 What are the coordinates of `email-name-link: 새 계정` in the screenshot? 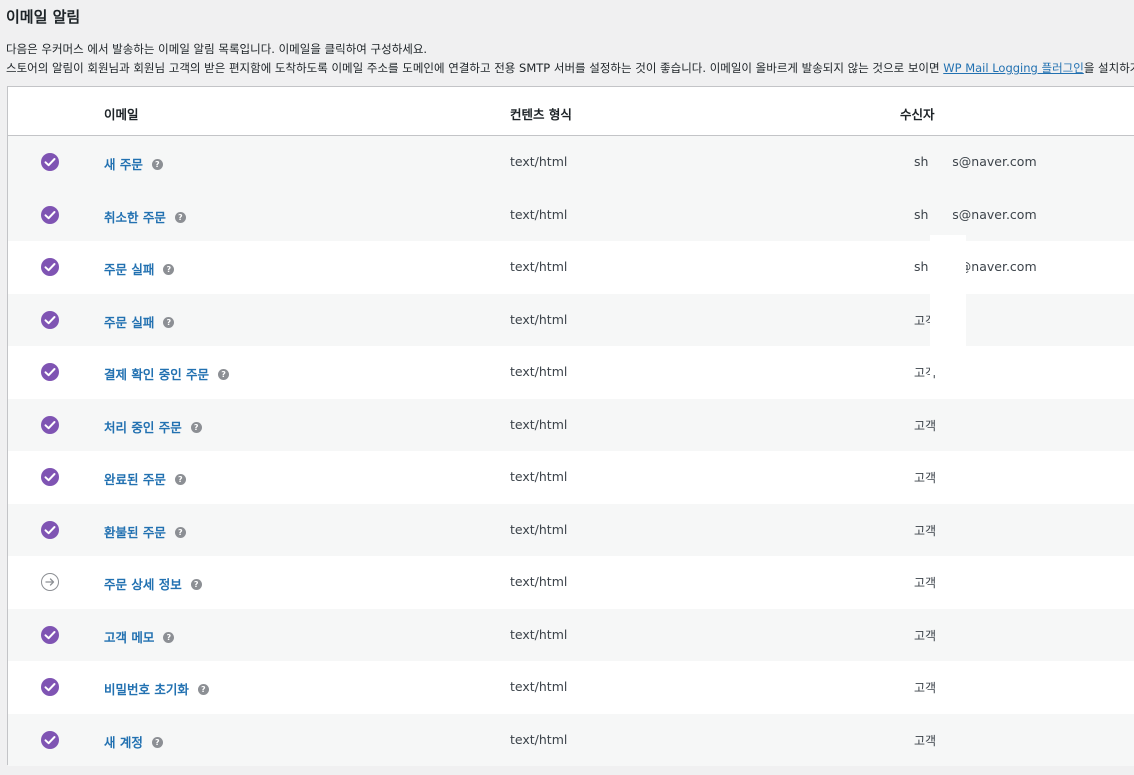 It's located at (123, 741).